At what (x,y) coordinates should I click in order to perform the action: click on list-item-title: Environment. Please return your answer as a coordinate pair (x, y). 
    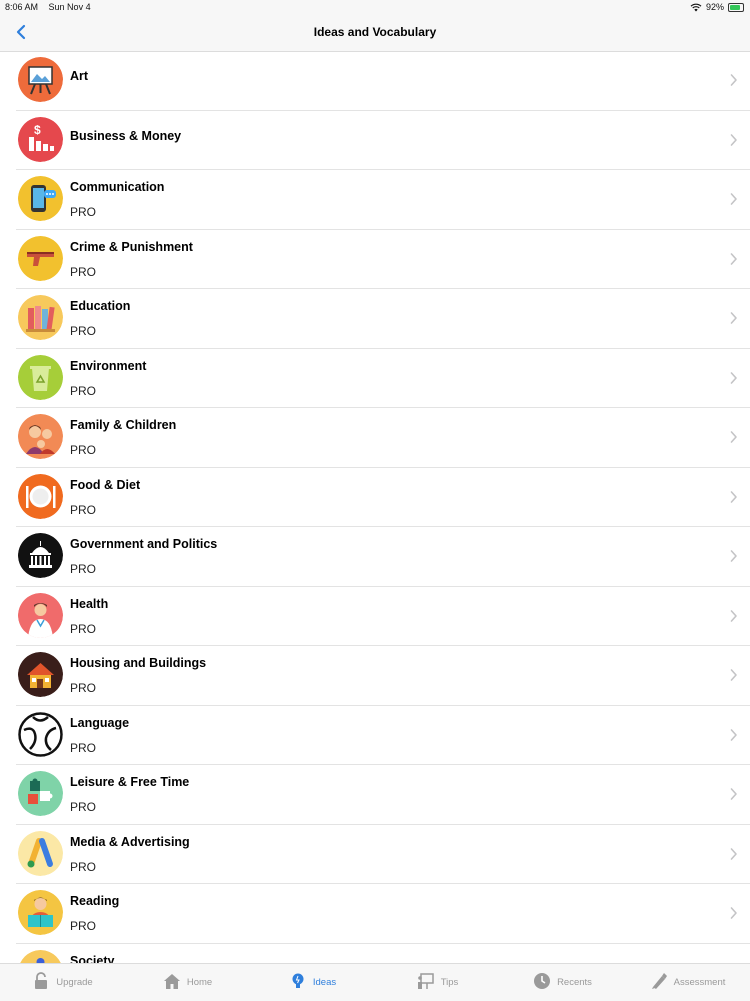
    Looking at the image, I should click on (108, 365).